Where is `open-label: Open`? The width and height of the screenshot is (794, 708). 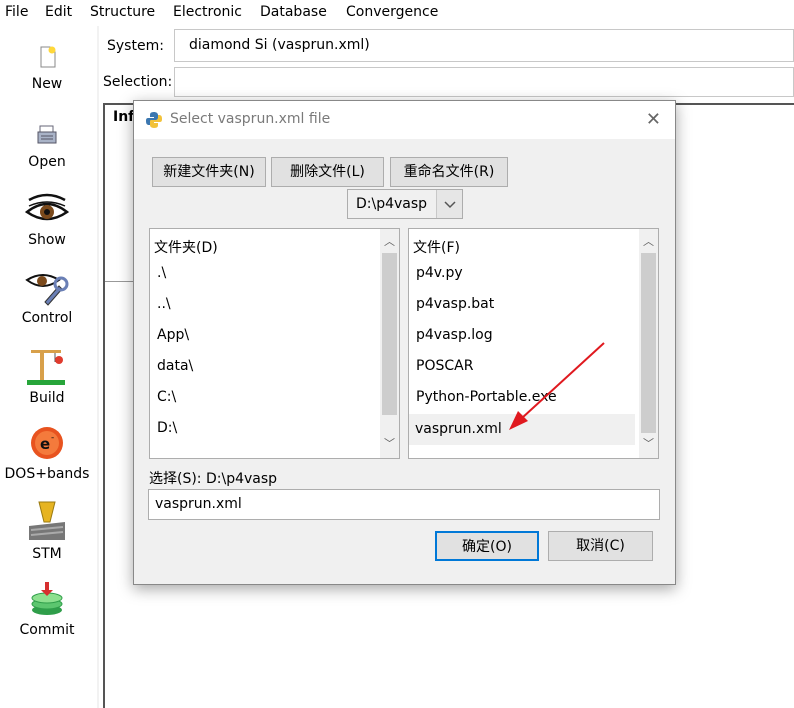 open-label: Open is located at coordinates (47, 162).